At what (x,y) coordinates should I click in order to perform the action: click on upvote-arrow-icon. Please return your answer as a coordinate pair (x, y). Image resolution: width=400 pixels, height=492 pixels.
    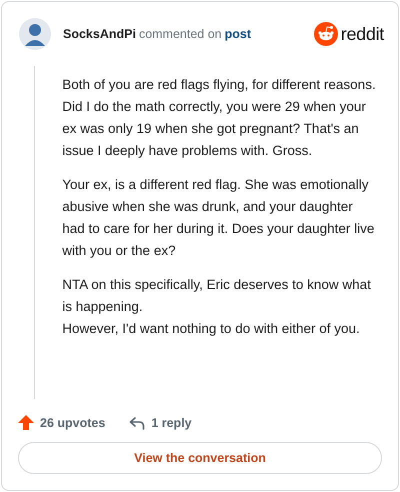
    Looking at the image, I should click on (26, 422).